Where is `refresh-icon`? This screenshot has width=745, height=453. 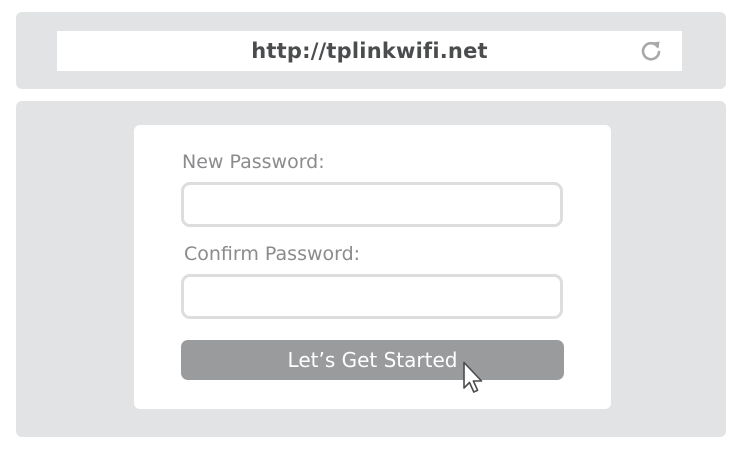 refresh-icon is located at coordinates (651, 51).